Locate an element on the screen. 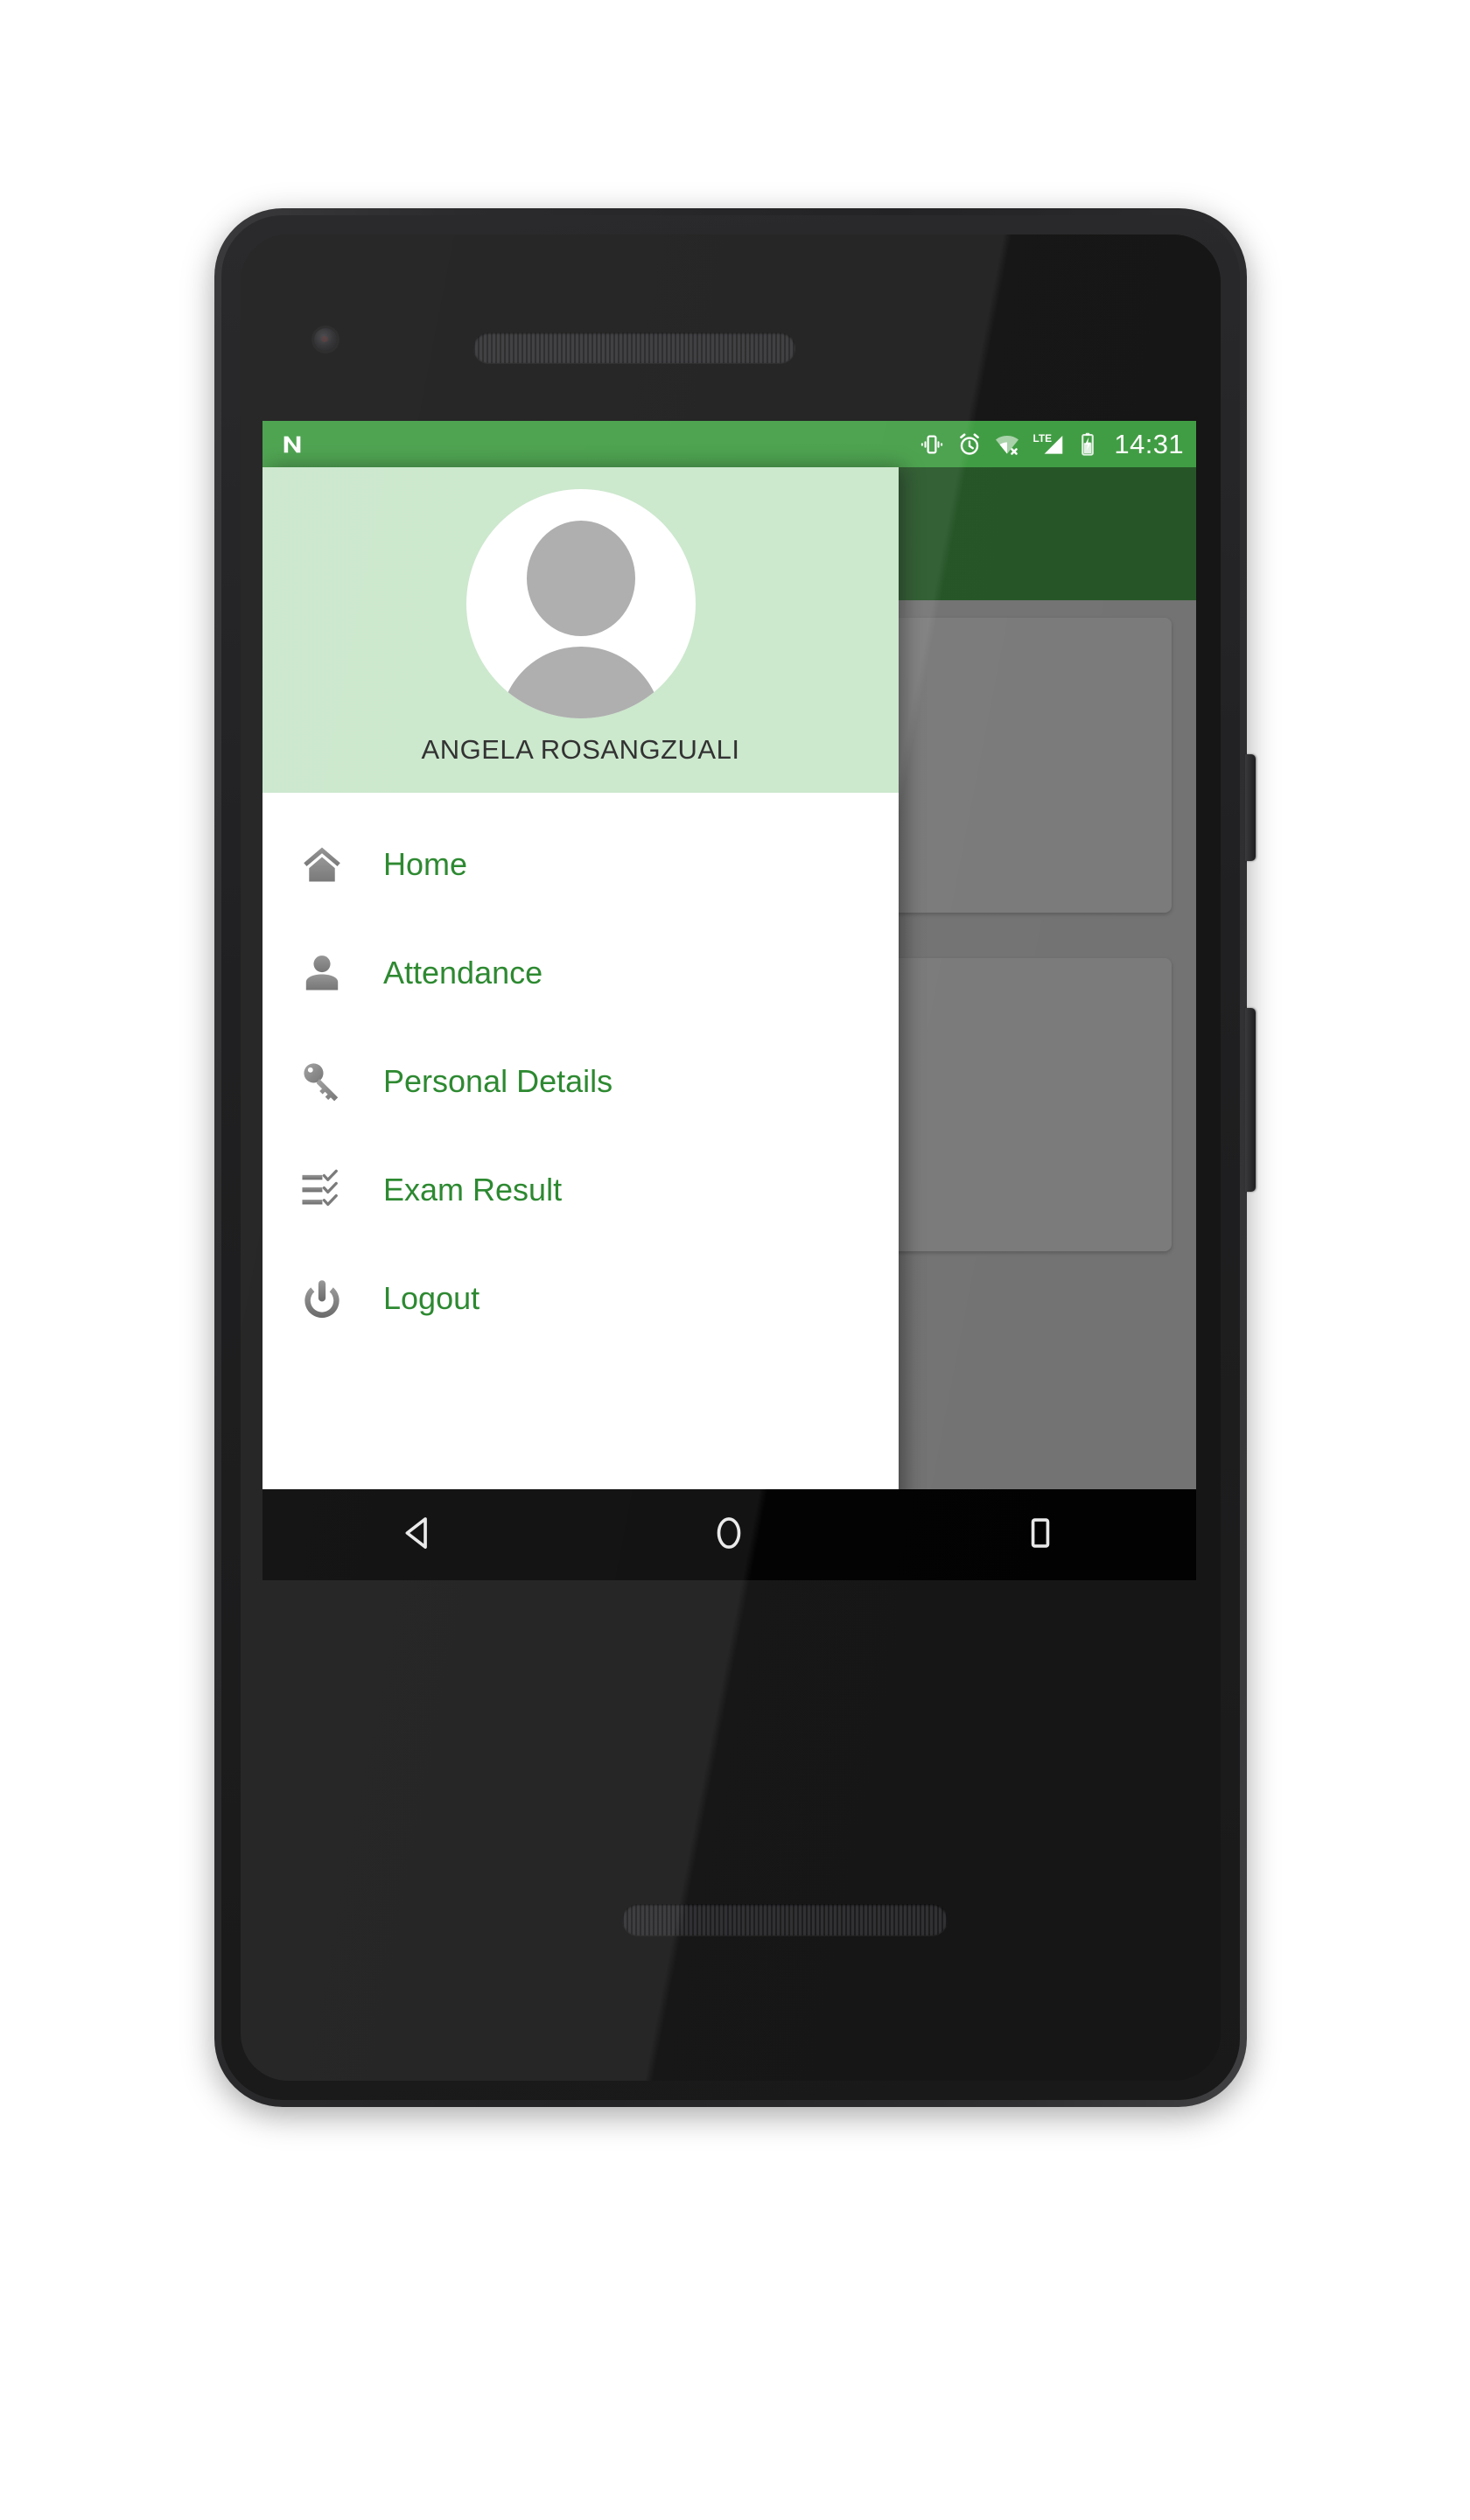 The image size is (1470, 2520). home-circle-icon is located at coordinates (729, 1535).